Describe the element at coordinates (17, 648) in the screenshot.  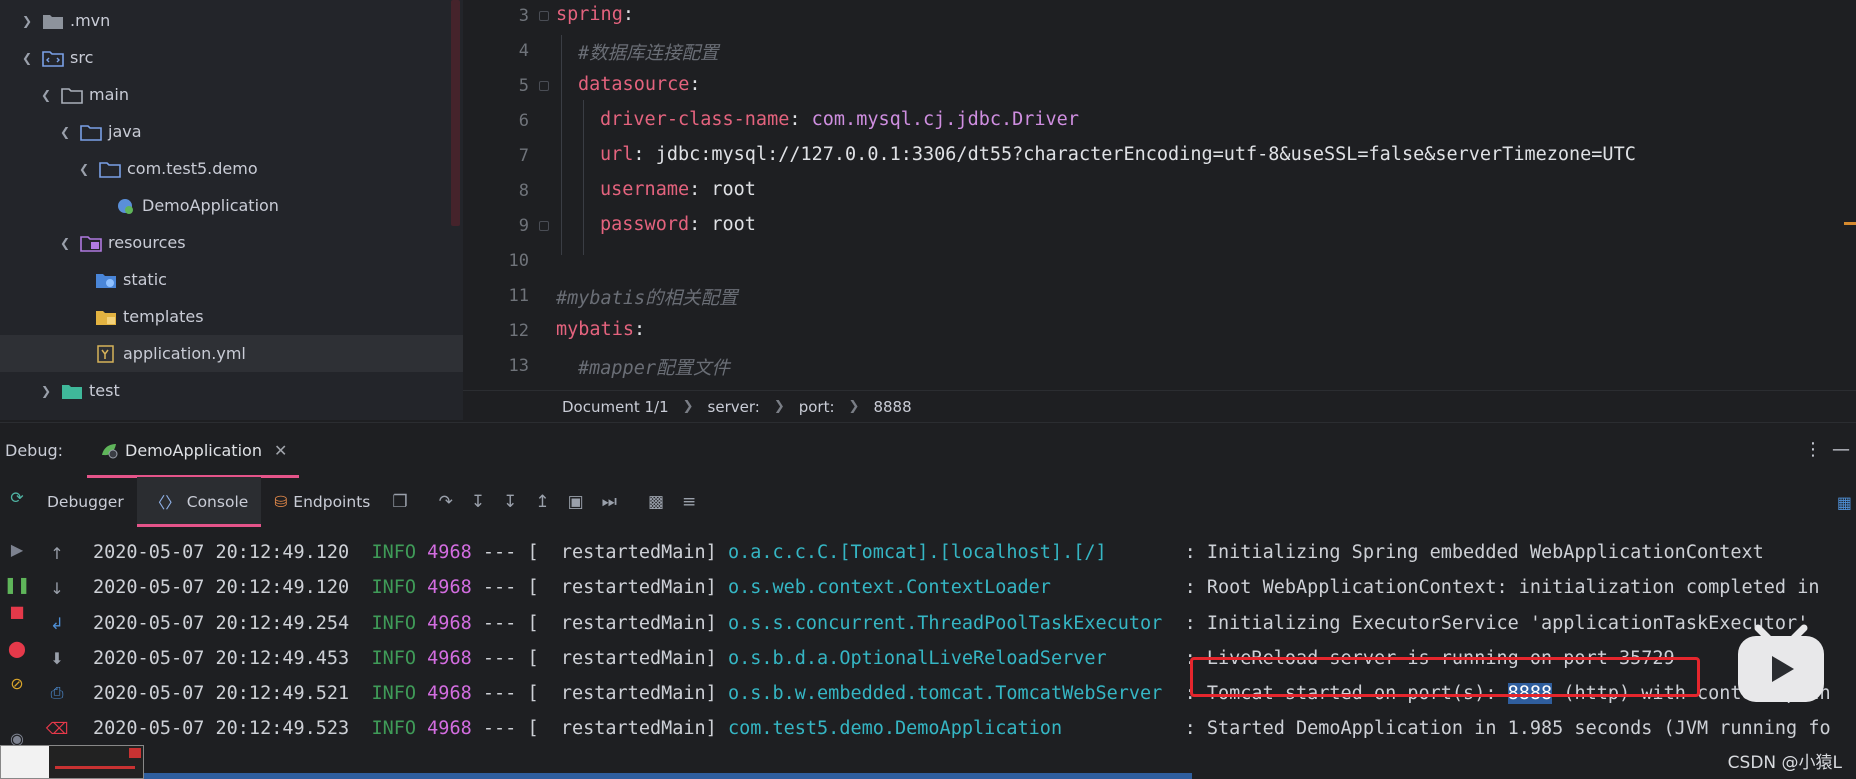
I see `view-breakpoints-icon: ⬤` at that location.